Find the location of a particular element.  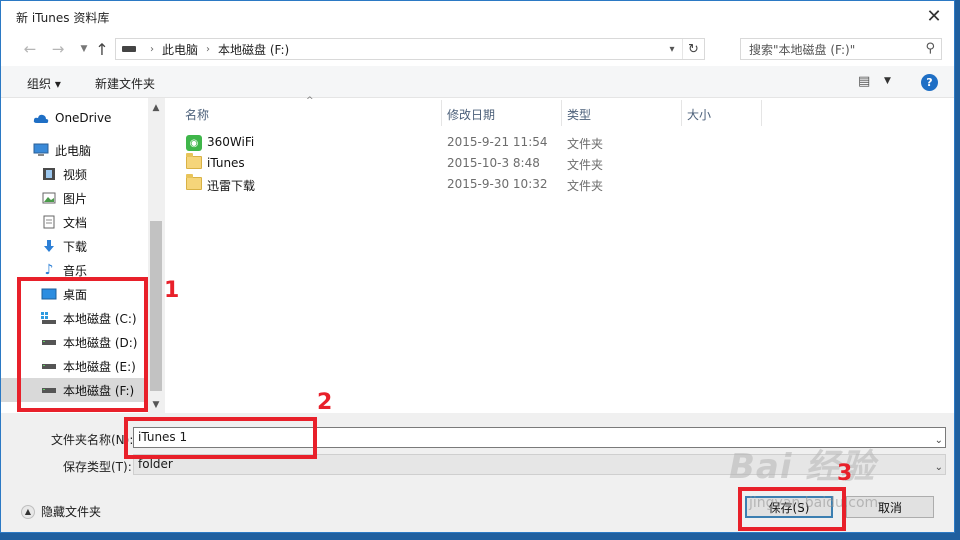

nav-label: 此电脑 is located at coordinates (73, 150).